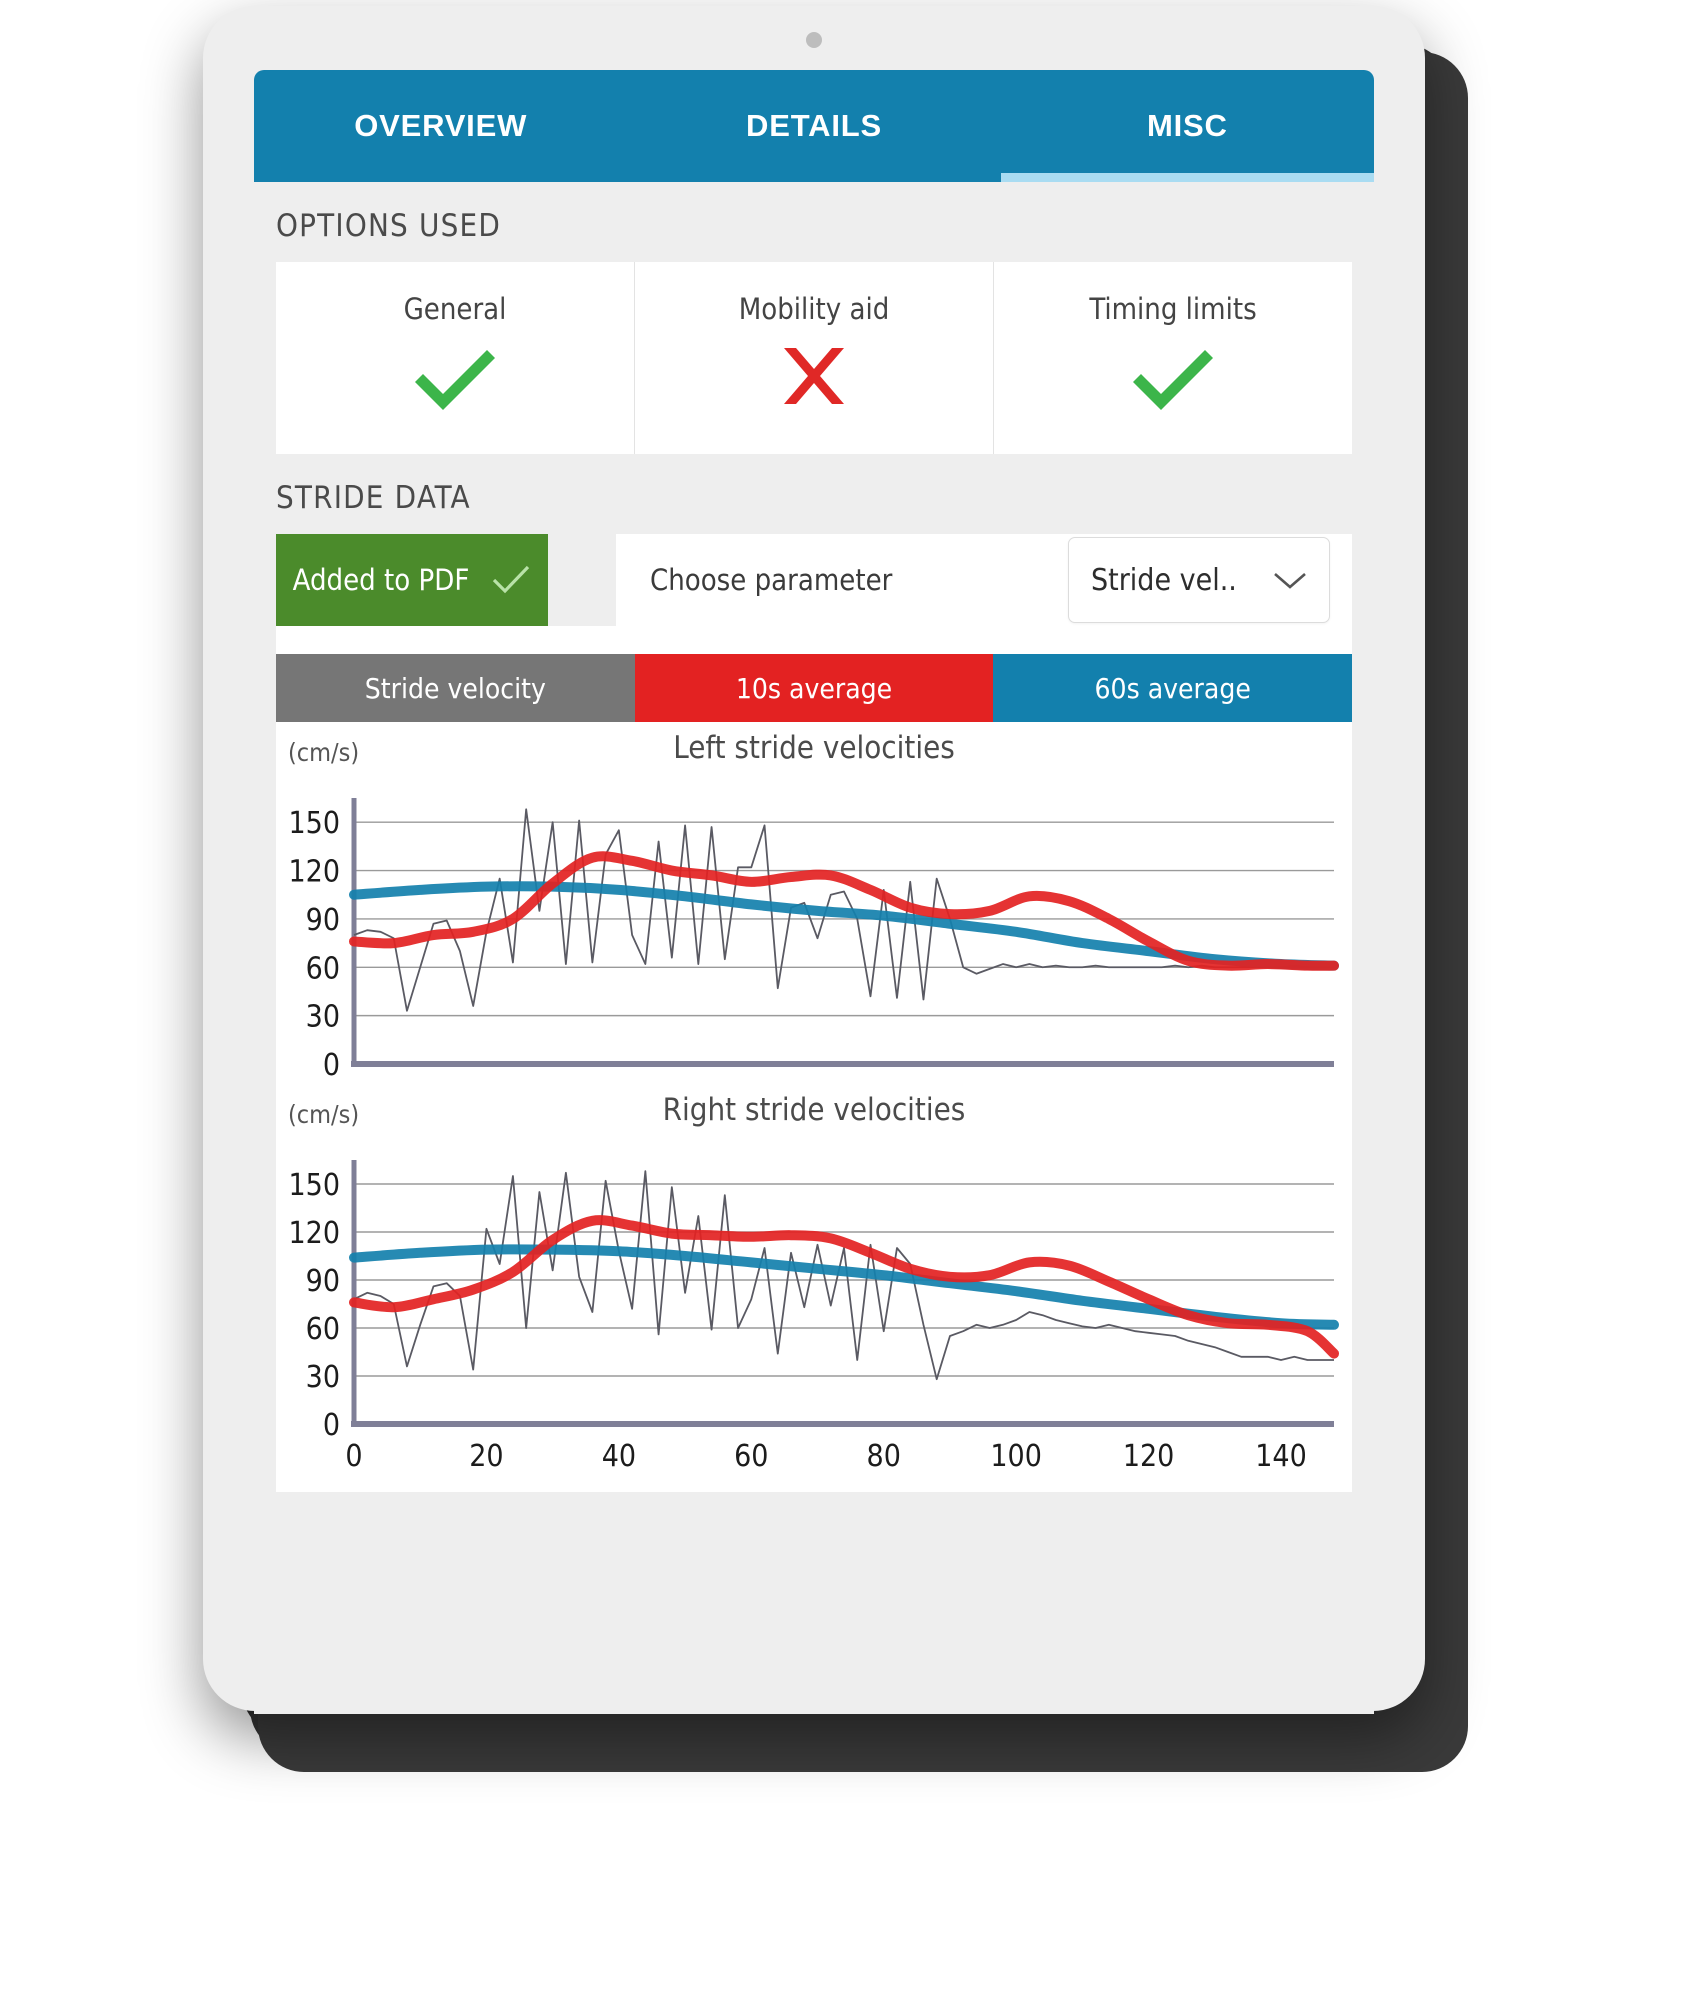  What do you see at coordinates (1281, 1456) in the screenshot?
I see `svg-text: 140` at bounding box center [1281, 1456].